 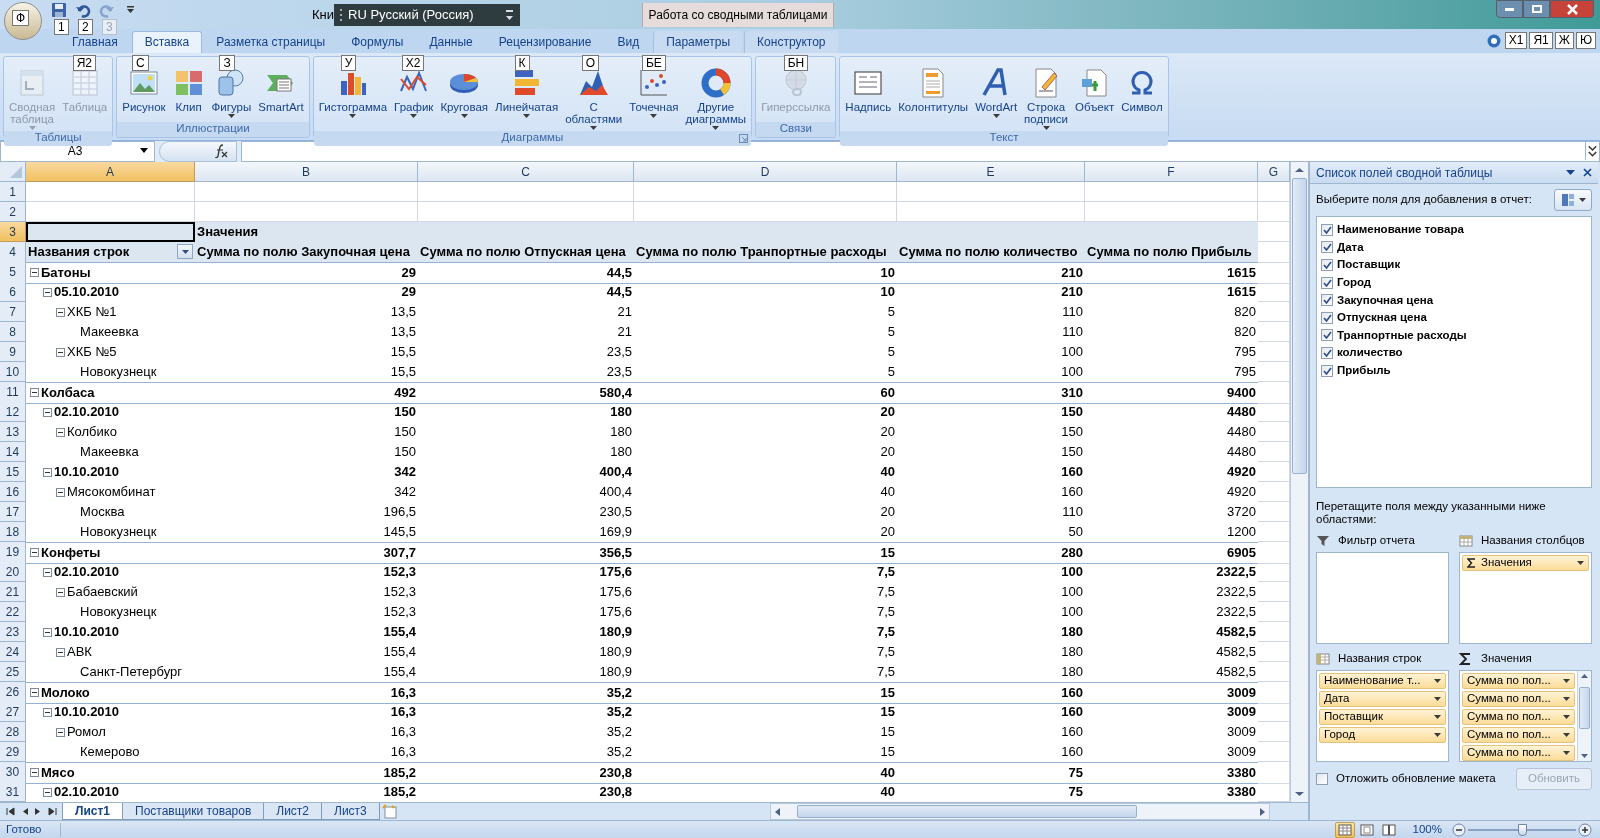 What do you see at coordinates (193, 811) in the screenshot?
I see `sheet-tab: Поставщики товаров` at bounding box center [193, 811].